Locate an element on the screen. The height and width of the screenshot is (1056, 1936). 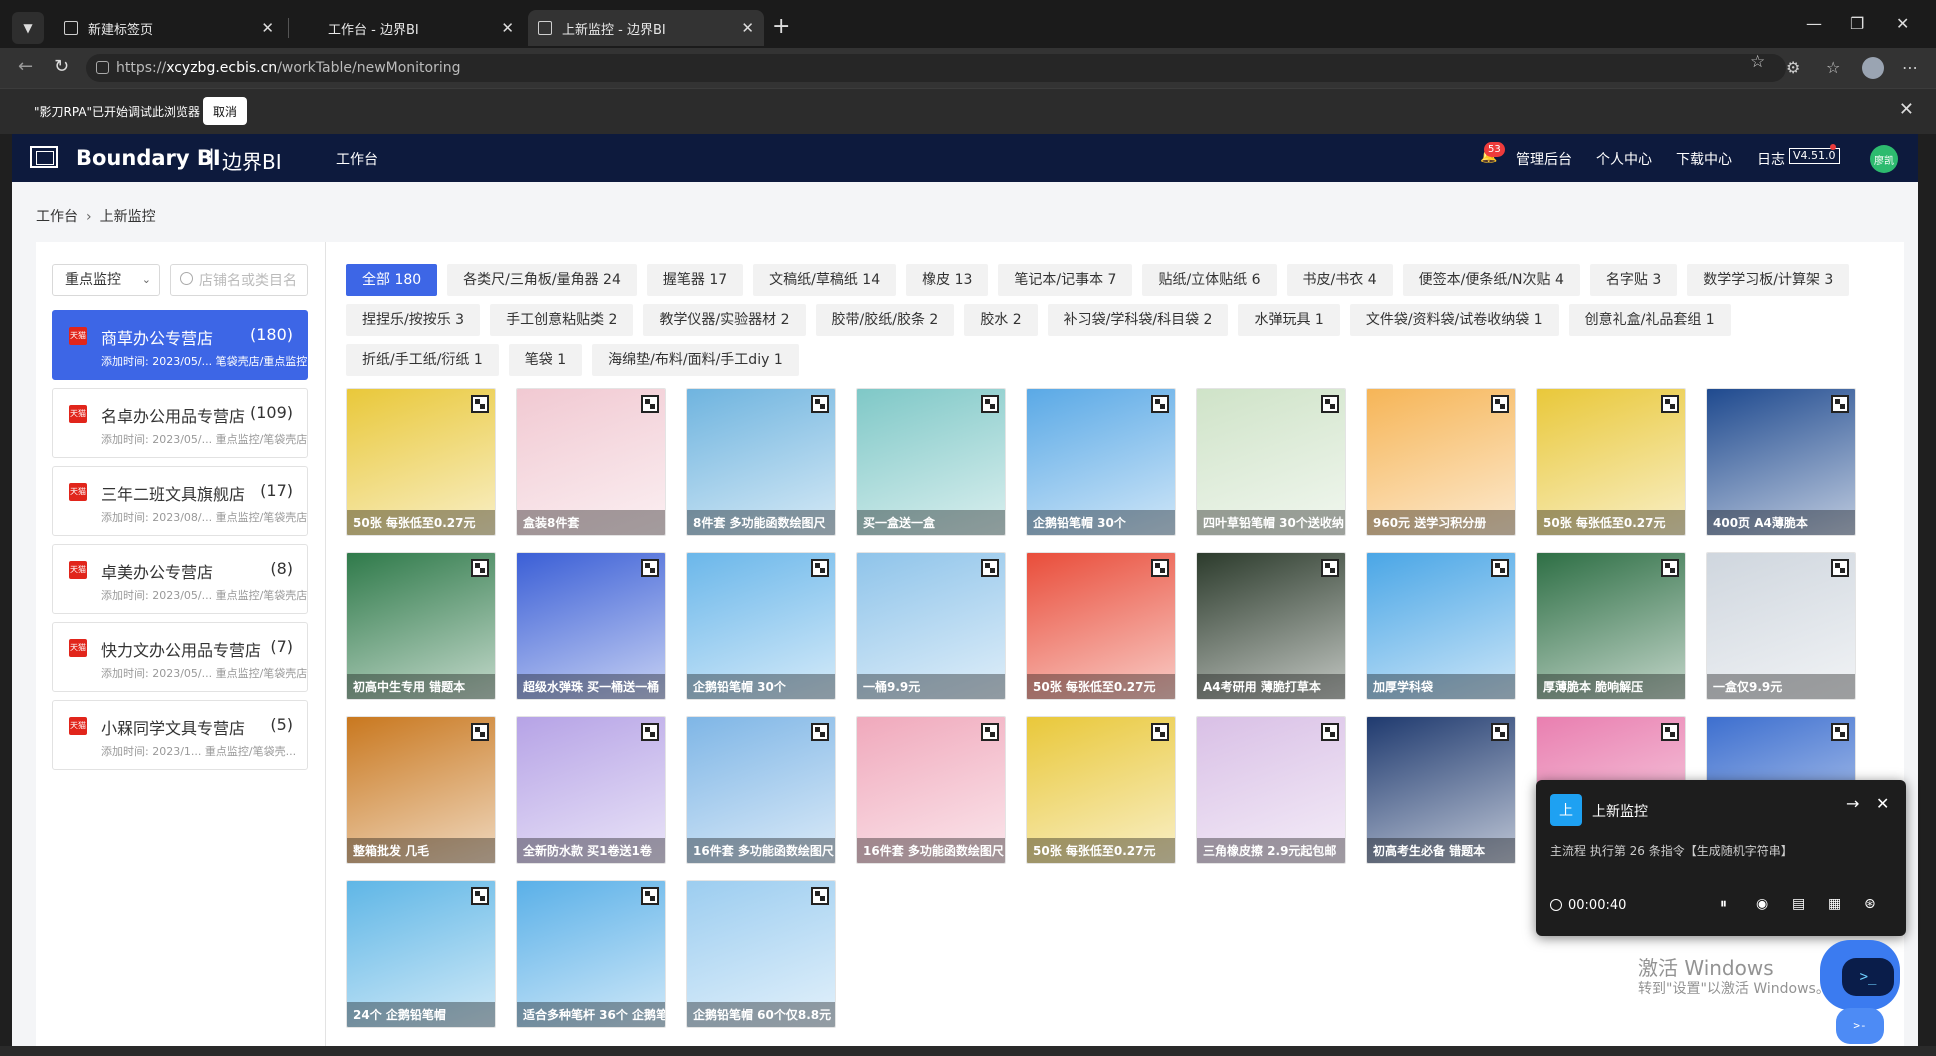
breadcrumb-root: 工作台 is located at coordinates (57, 217).